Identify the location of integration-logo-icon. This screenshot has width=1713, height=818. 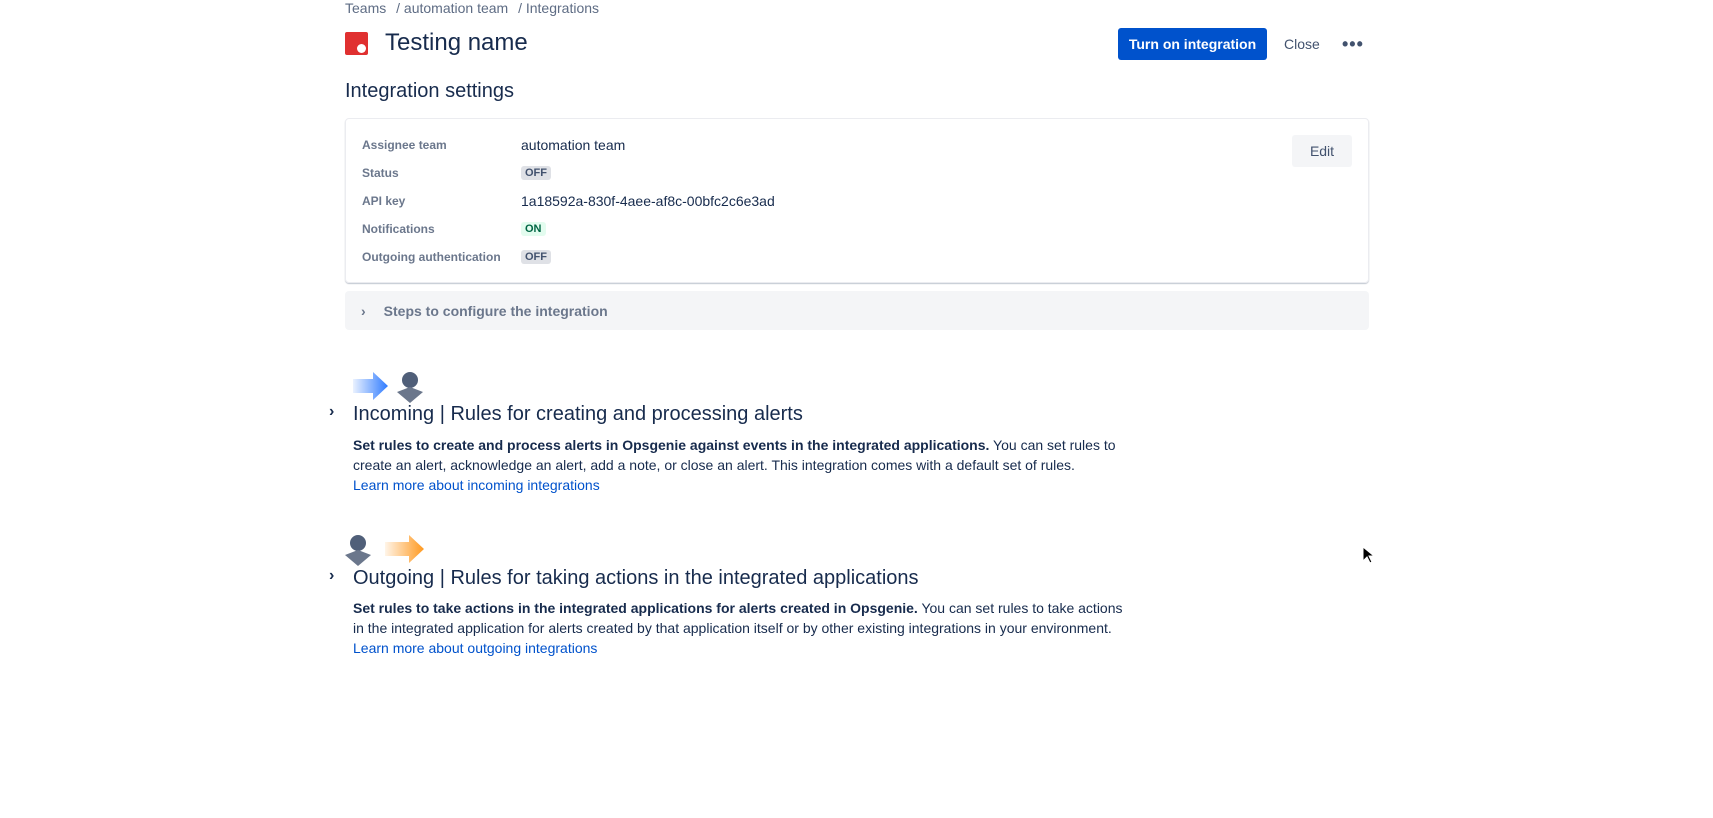
(356, 43).